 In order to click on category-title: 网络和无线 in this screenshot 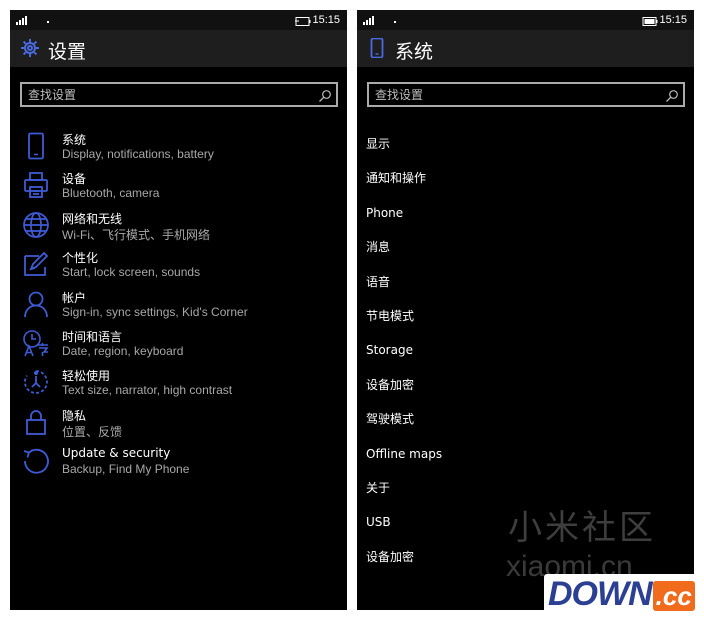, I will do `click(92, 218)`.